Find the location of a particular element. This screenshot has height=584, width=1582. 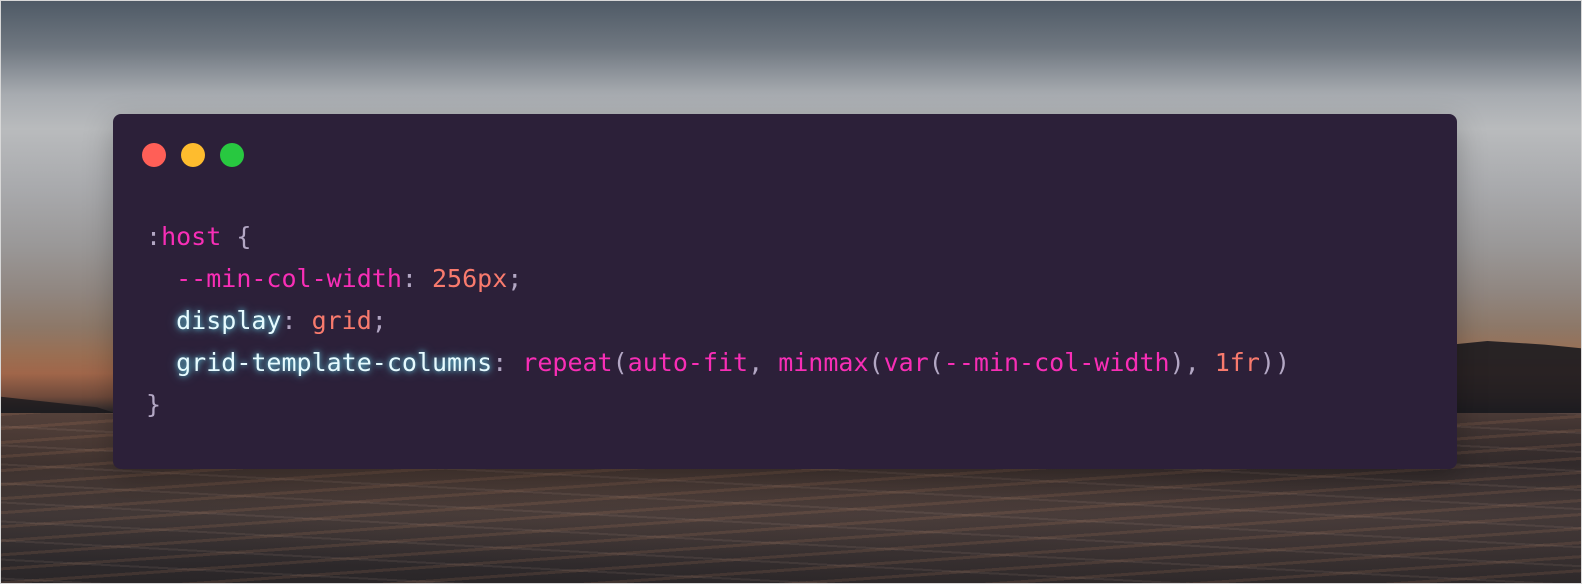

property-display: display is located at coordinates (229, 320).